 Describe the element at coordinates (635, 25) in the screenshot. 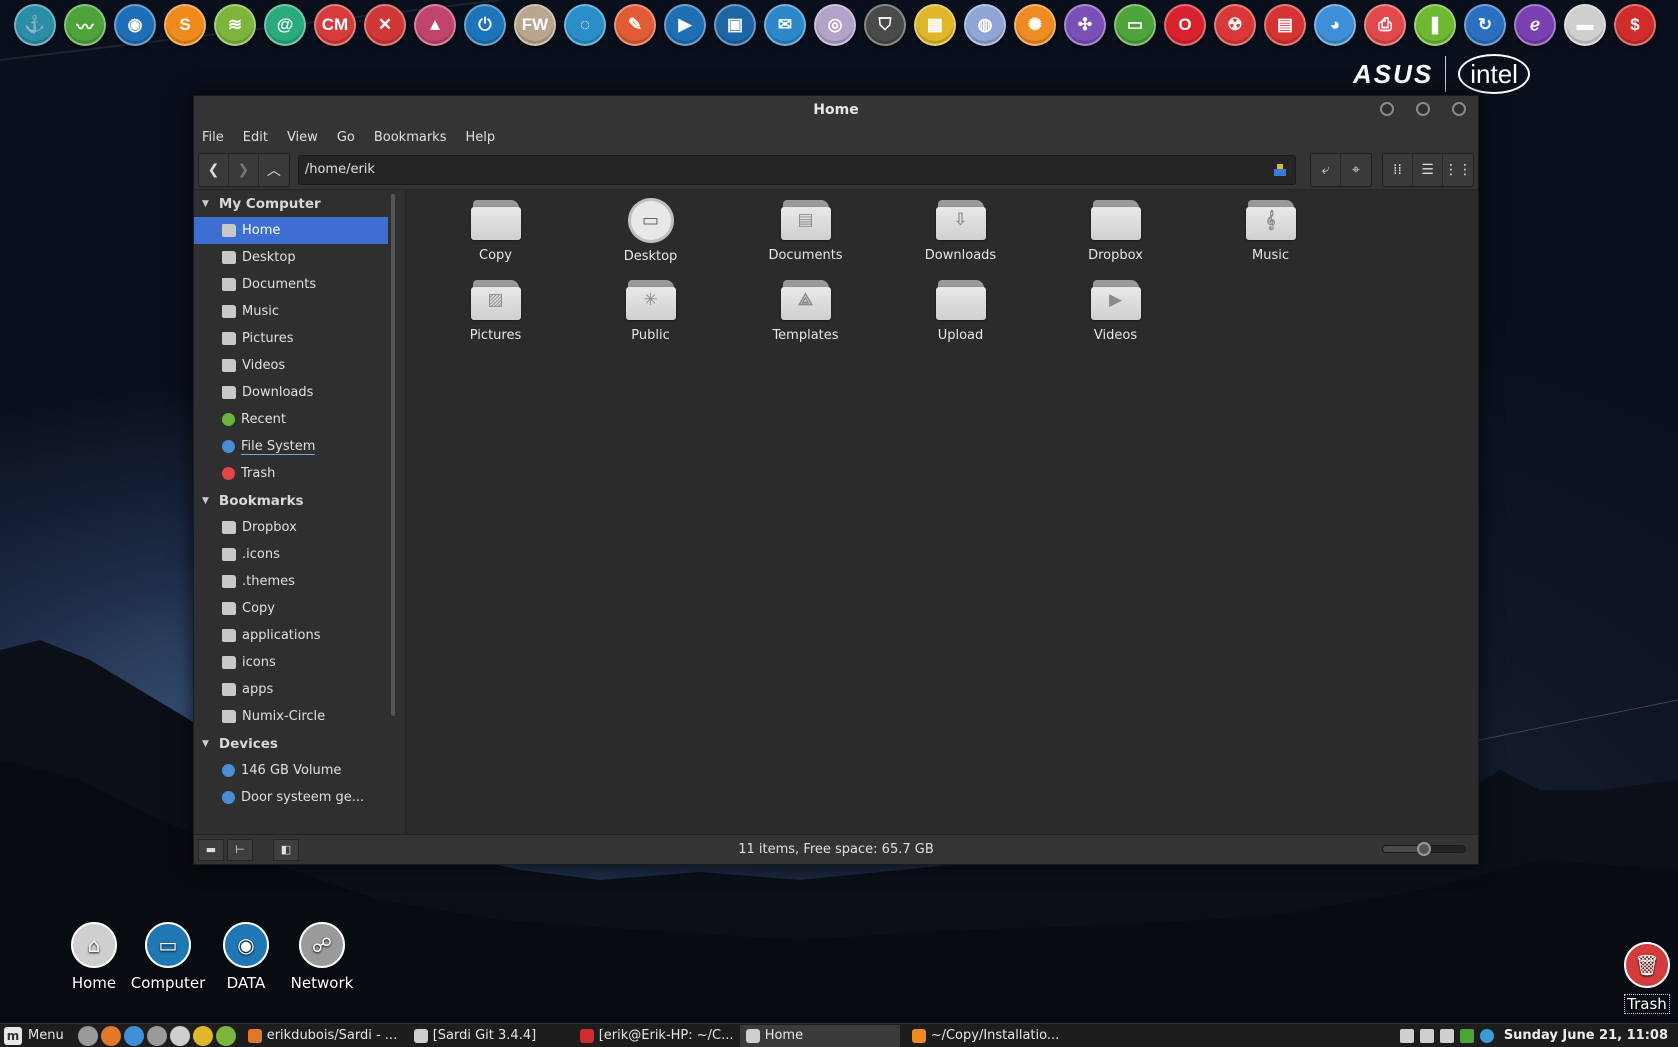

I see `pencil-icon: ✎` at that location.